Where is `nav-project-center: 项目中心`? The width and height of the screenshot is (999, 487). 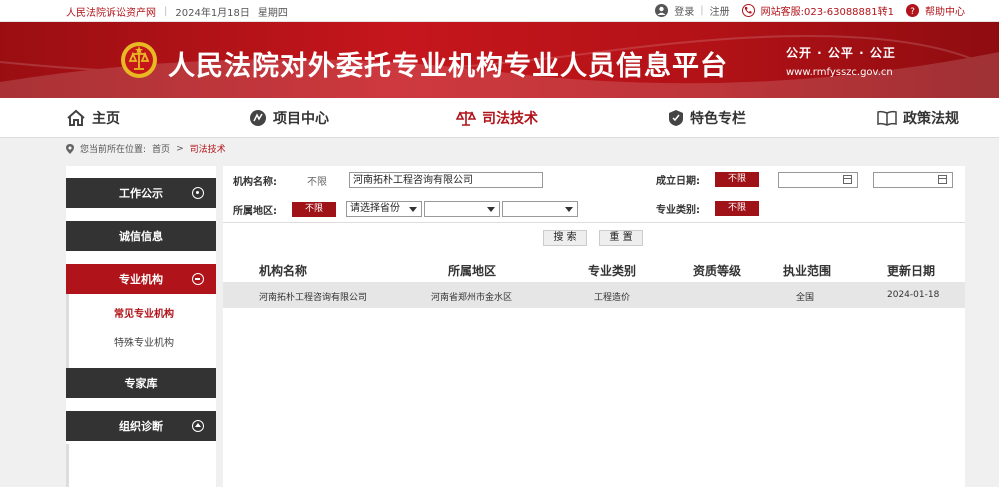
nav-project-center: 项目中心 is located at coordinates (289, 118).